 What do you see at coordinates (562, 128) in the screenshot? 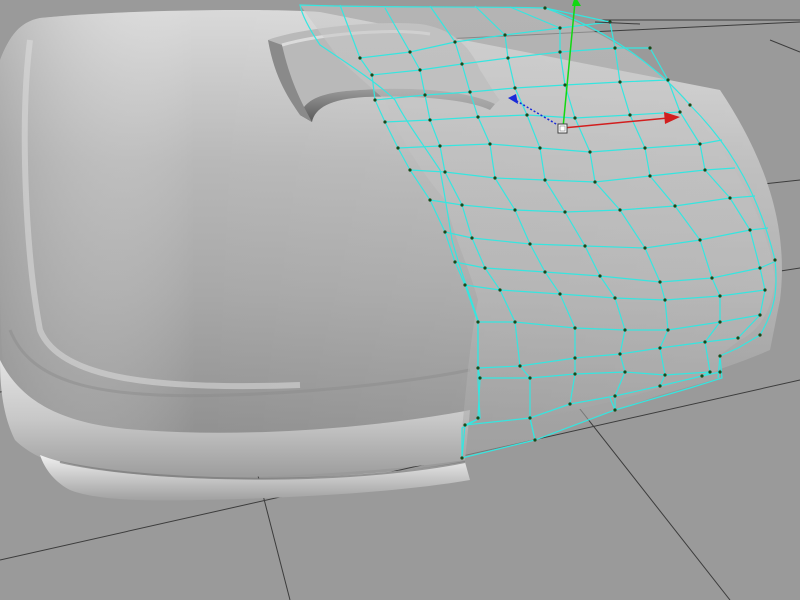
I see `gizmo-center-handle` at bounding box center [562, 128].